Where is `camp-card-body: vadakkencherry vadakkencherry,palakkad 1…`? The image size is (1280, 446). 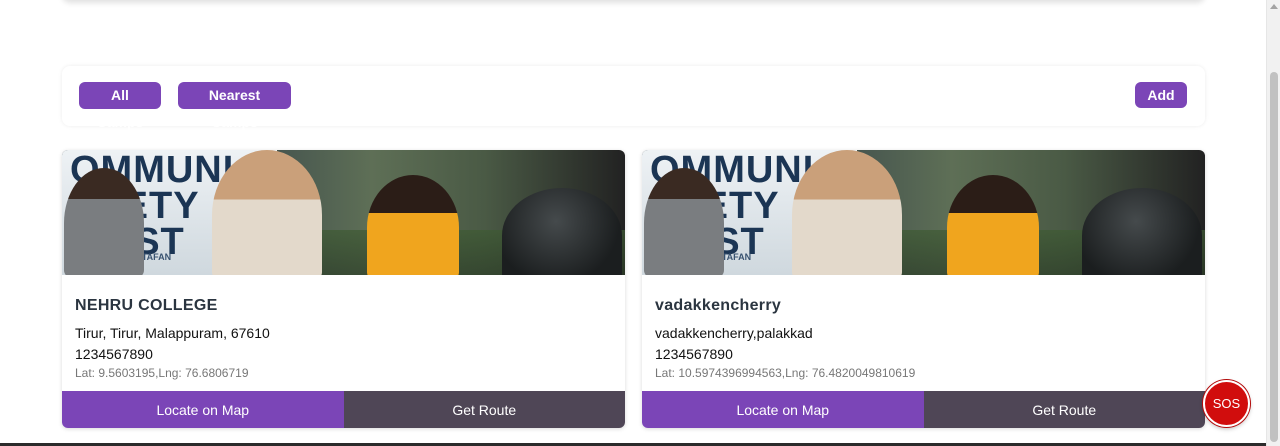 camp-card-body: vadakkencherry vadakkencherry,palakkad 1… is located at coordinates (923, 327).